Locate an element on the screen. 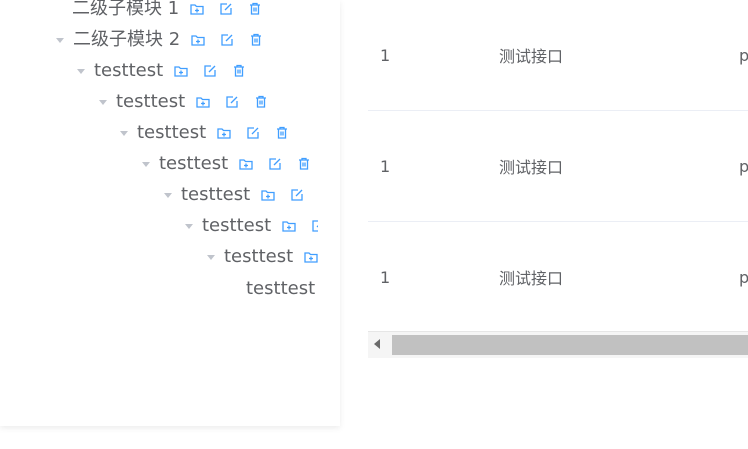  tree-node-label: 二级子模块 1 is located at coordinates (126, 9).